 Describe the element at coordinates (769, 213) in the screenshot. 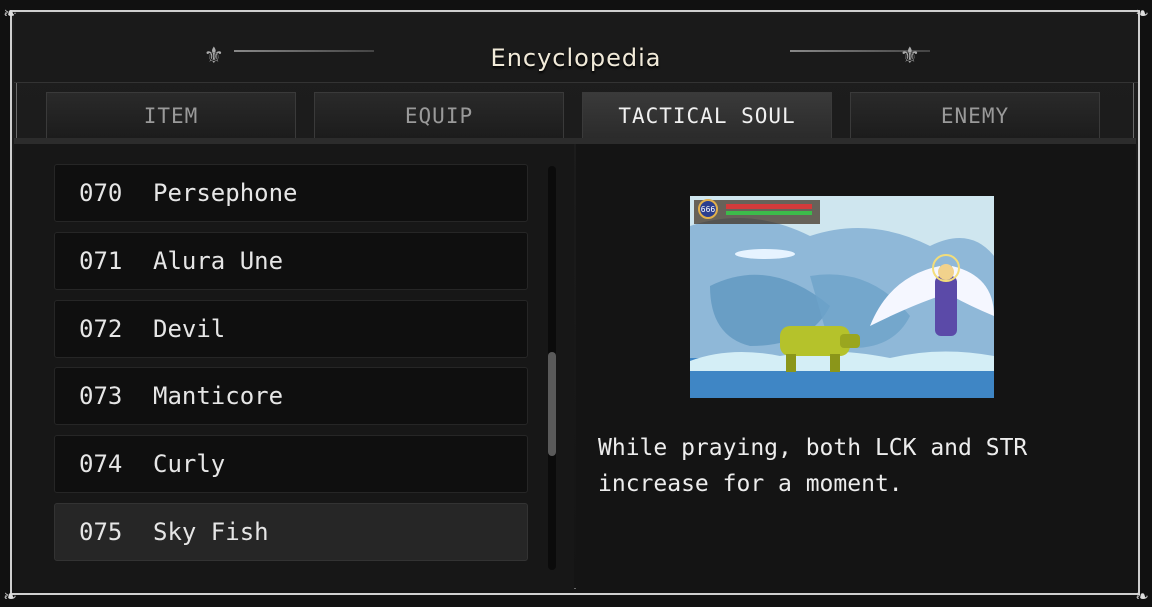

I see `mp-bar` at that location.